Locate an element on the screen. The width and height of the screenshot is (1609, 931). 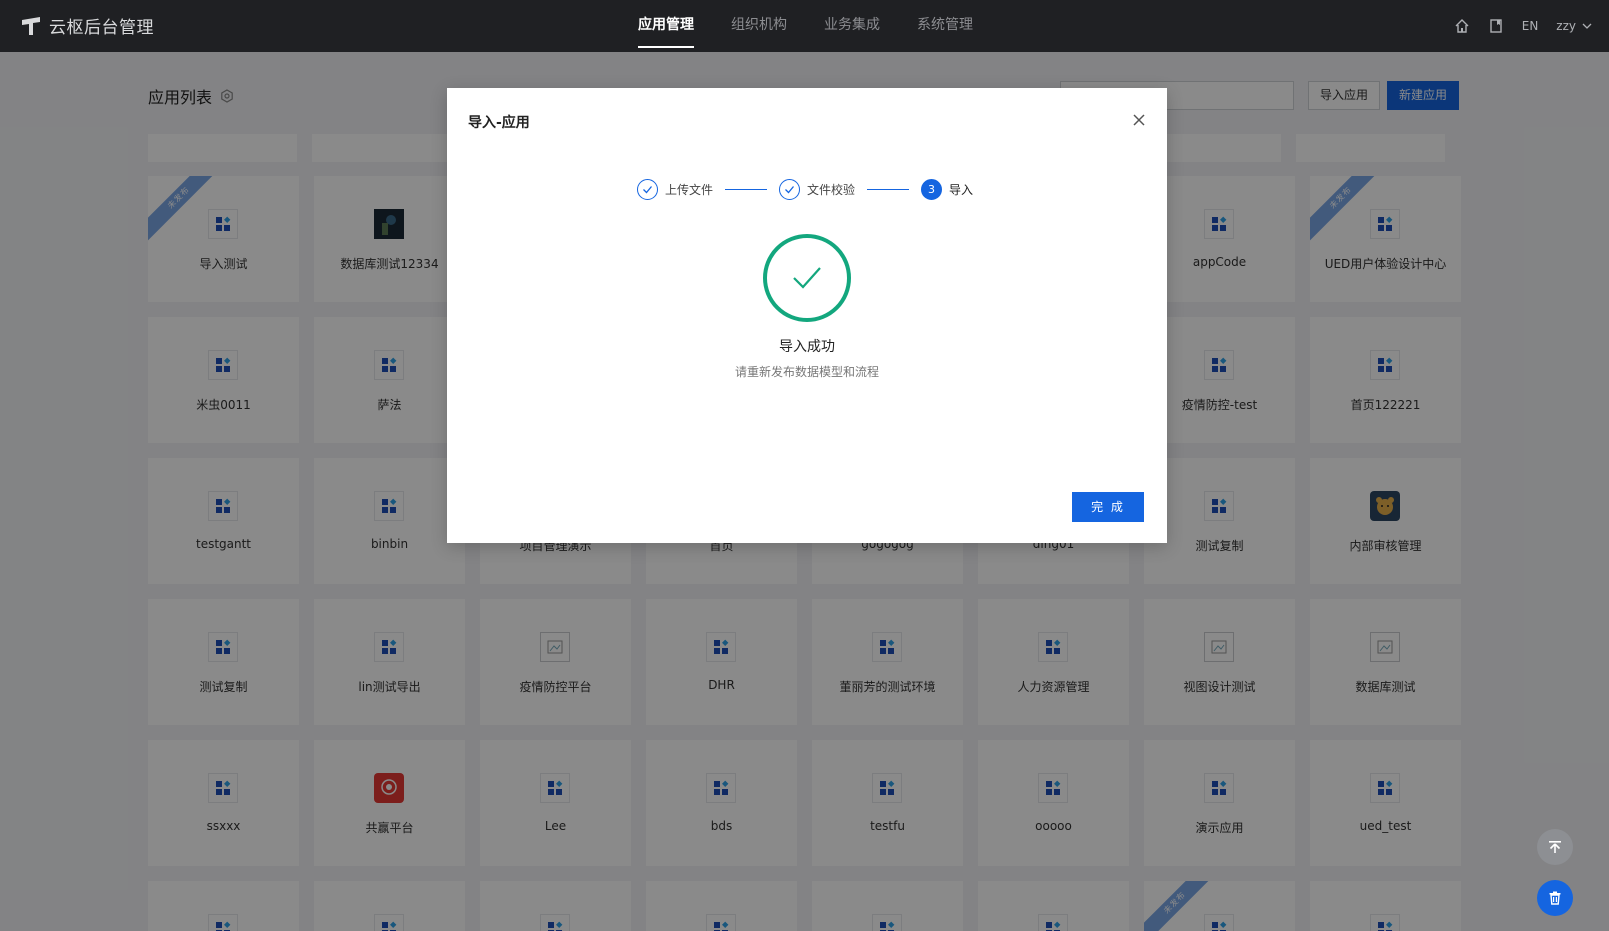
success-description: 请重新发布数据模型和流程 is located at coordinates (806, 372).